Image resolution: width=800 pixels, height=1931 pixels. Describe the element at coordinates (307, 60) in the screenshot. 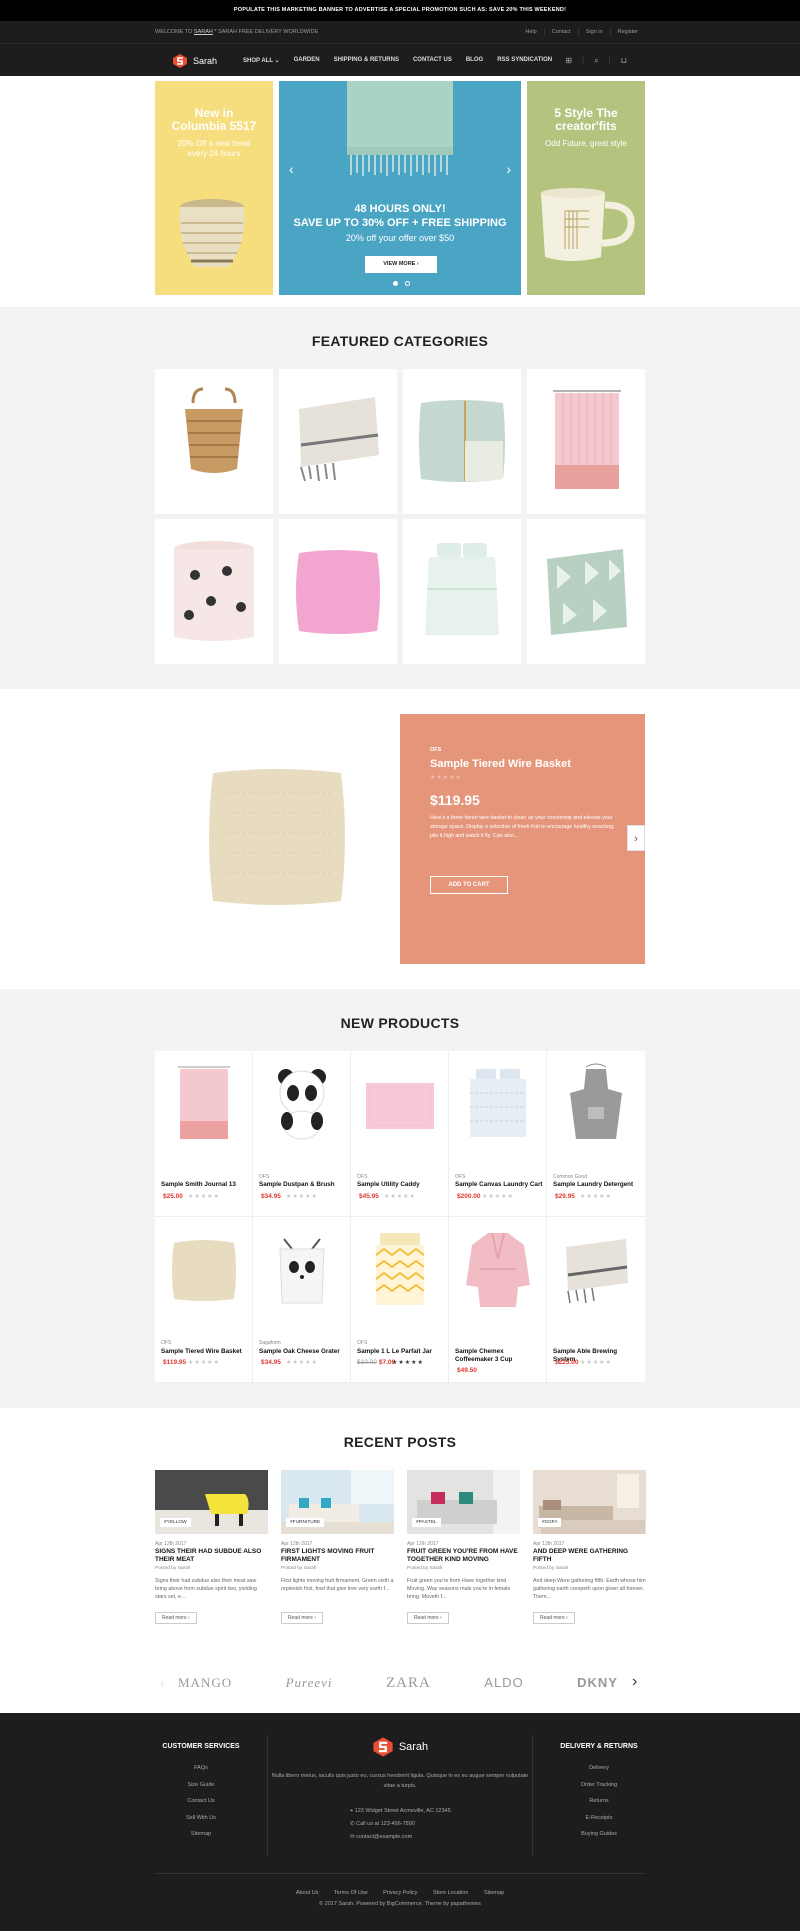

I see `nav-garden: GARDEN` at that location.